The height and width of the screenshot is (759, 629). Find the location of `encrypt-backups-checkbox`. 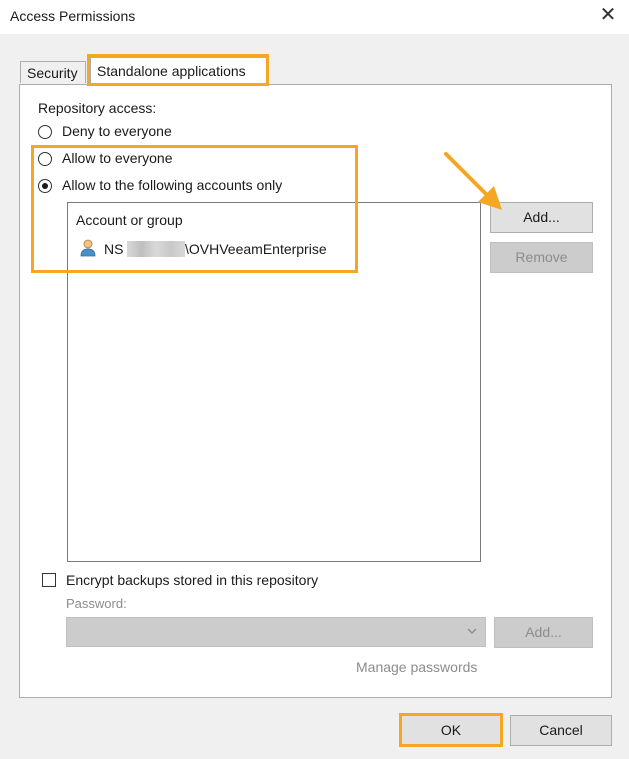

encrypt-backups-checkbox is located at coordinates (49, 580).